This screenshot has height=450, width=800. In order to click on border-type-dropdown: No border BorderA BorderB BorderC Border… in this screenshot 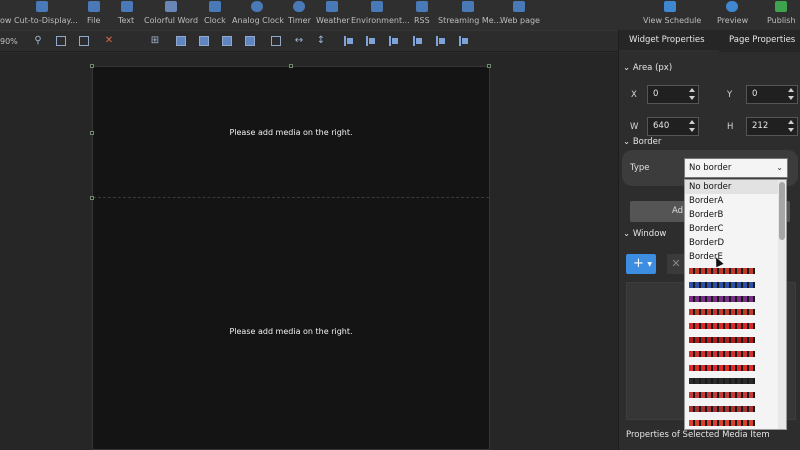, I will do `click(735, 304)`.